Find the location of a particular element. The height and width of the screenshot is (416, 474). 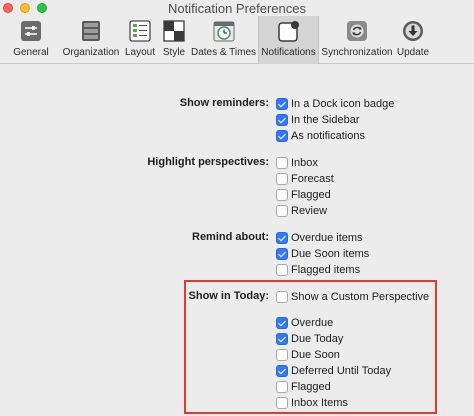

today-overdue-checkbox: Overdue is located at coordinates (304, 323).